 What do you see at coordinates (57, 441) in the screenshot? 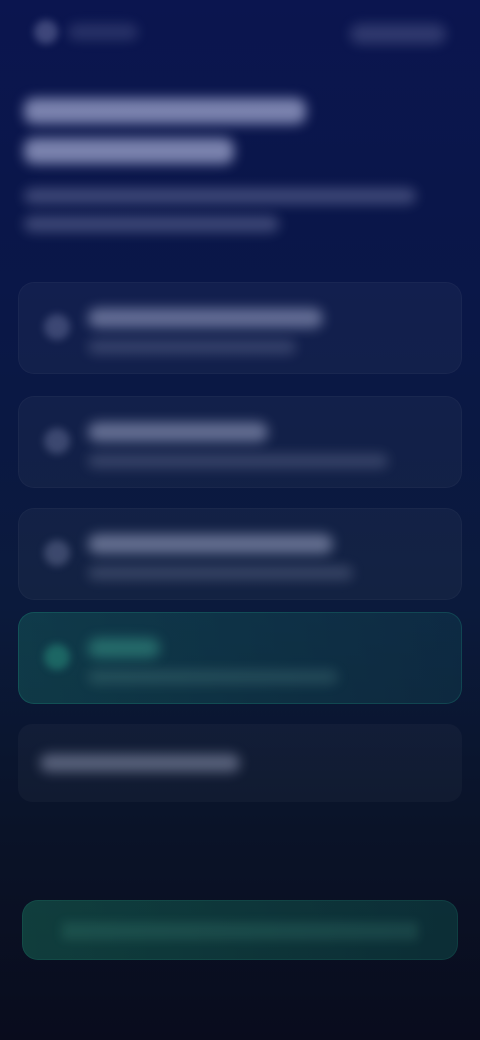
I see `option-2-icon` at bounding box center [57, 441].